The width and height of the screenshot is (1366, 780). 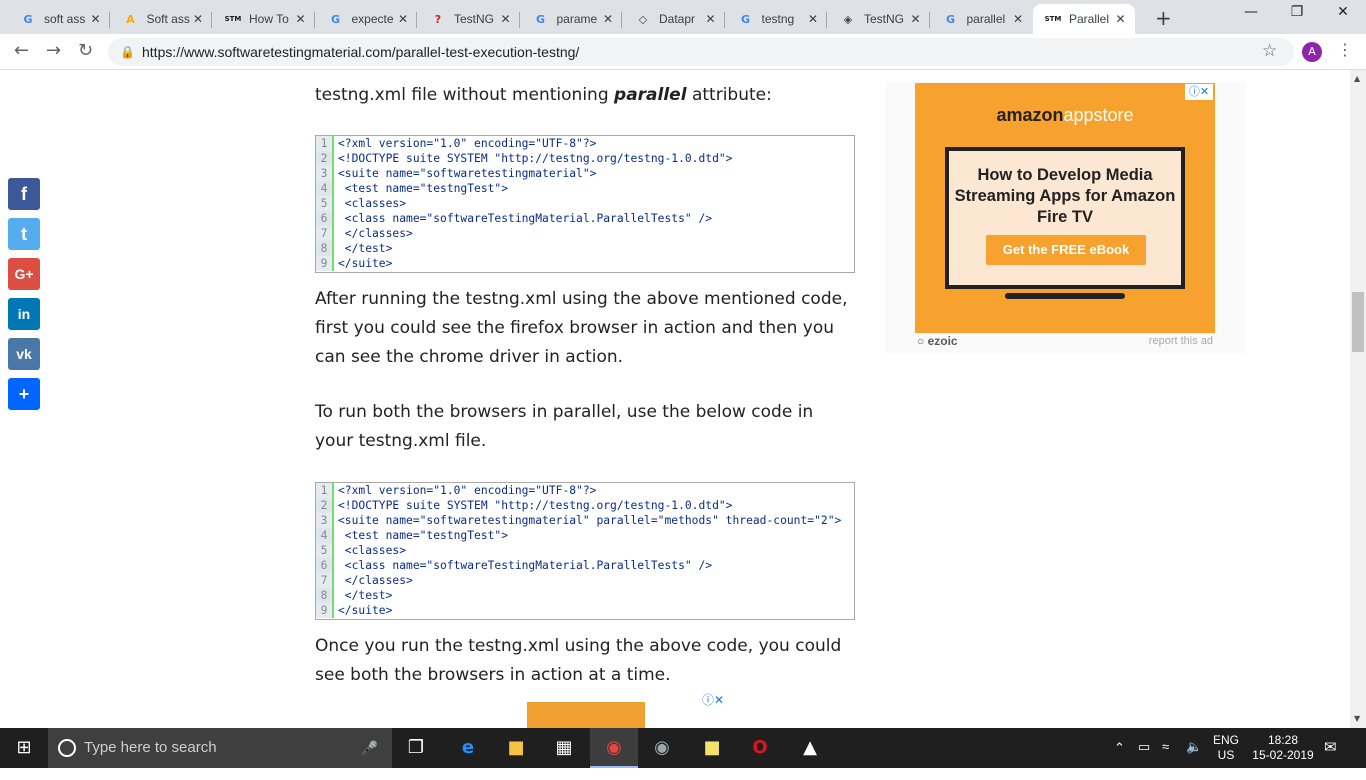 What do you see at coordinates (879, 19) in the screenshot?
I see `browser-tab: ◈ TestNG ✕` at bounding box center [879, 19].